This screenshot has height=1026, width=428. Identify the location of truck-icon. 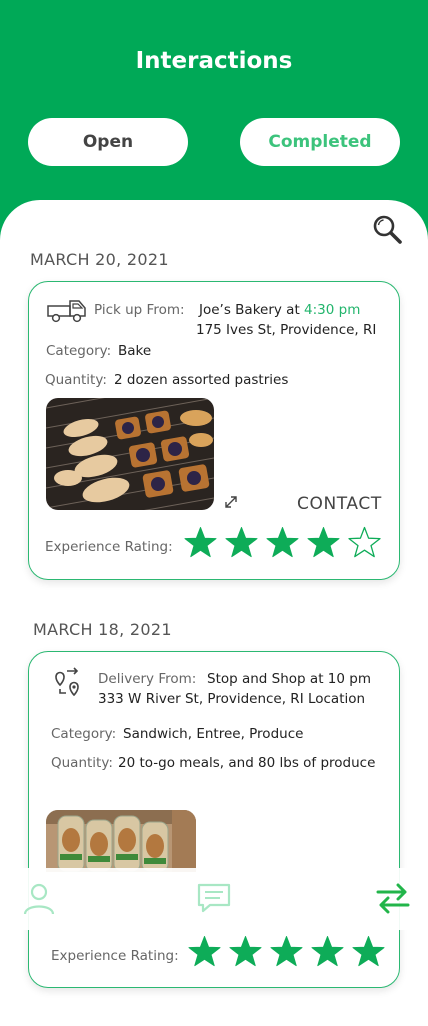
(66, 311).